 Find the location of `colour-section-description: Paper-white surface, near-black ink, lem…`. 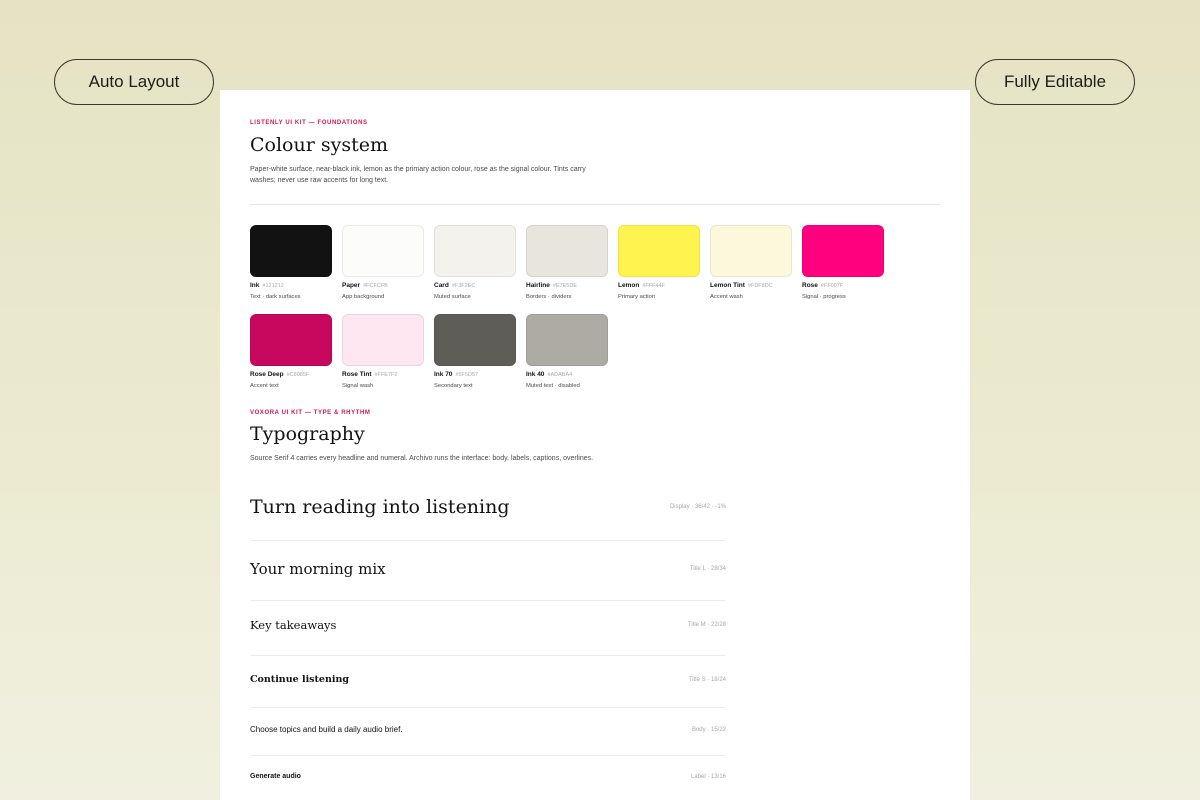

colour-section-description: Paper-white surface, near-black ink, lem… is located at coordinates (418, 175).